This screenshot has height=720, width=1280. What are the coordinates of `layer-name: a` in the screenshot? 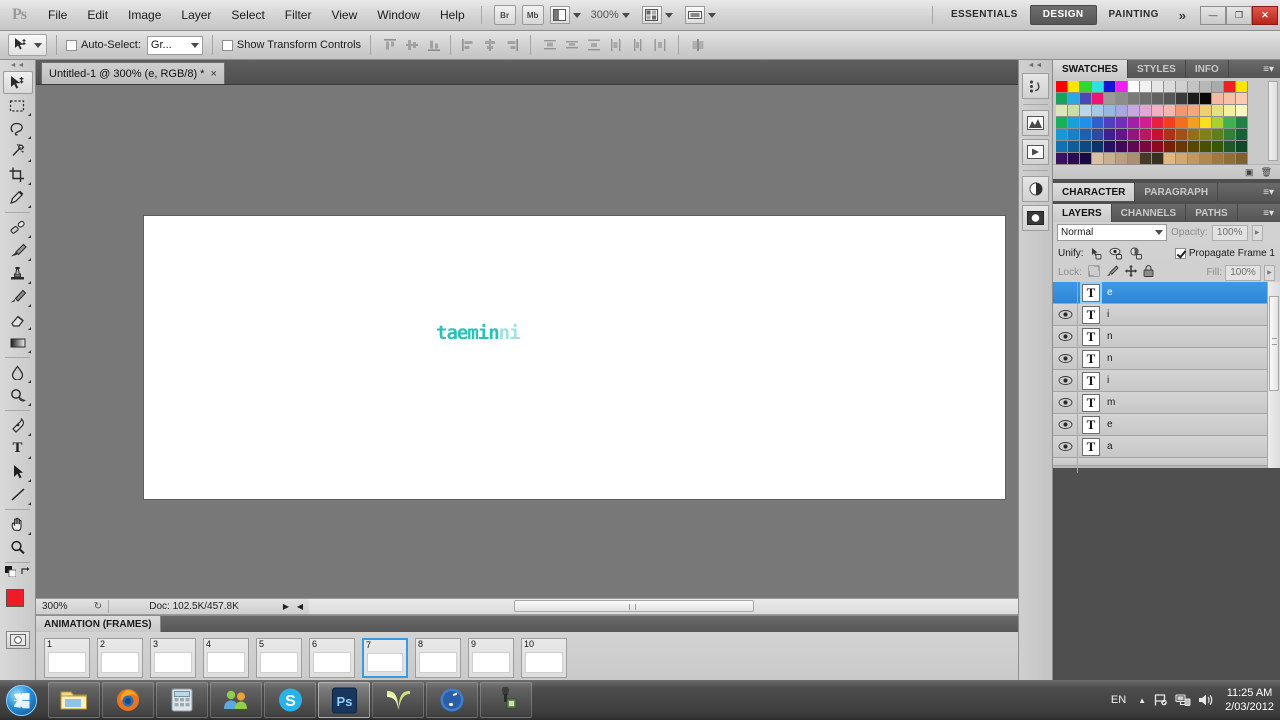 It's located at (1110, 446).